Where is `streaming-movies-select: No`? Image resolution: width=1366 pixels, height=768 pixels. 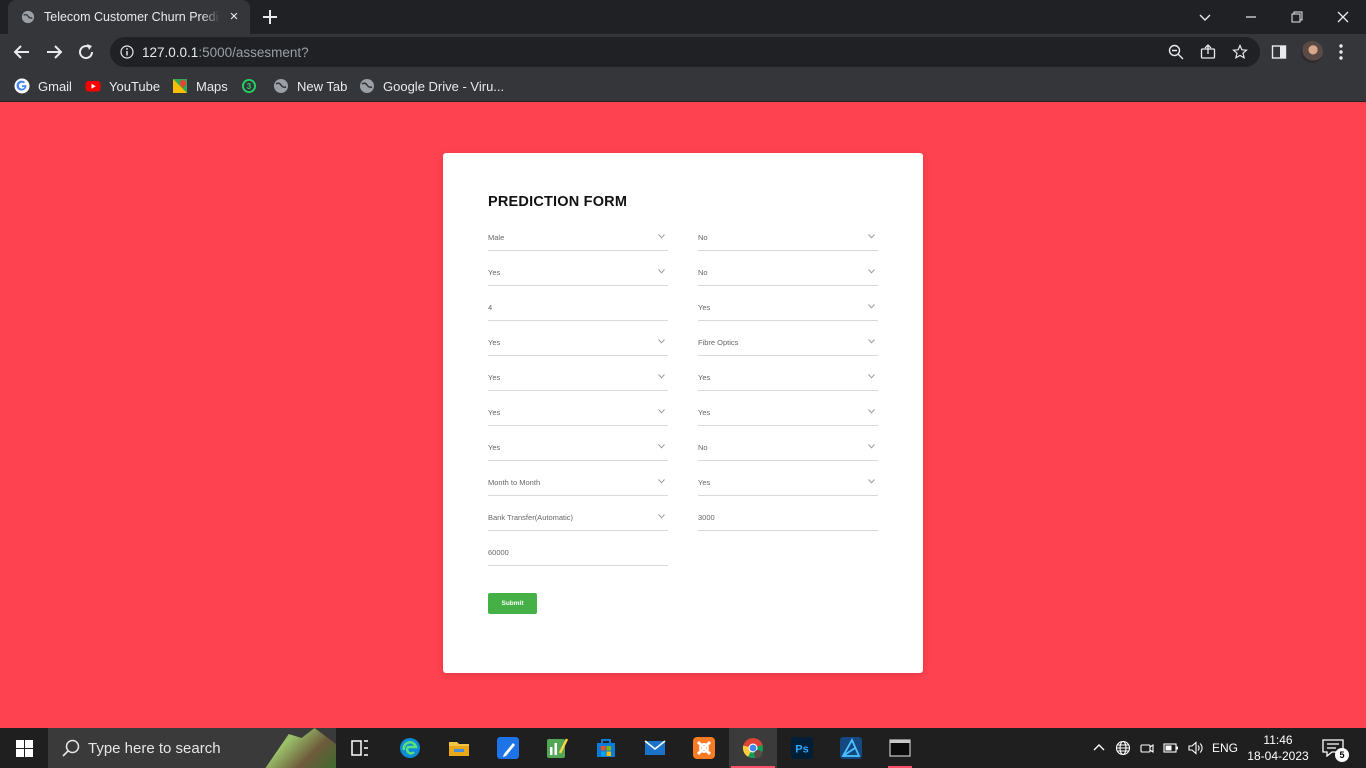 streaming-movies-select: No is located at coordinates (788, 451).